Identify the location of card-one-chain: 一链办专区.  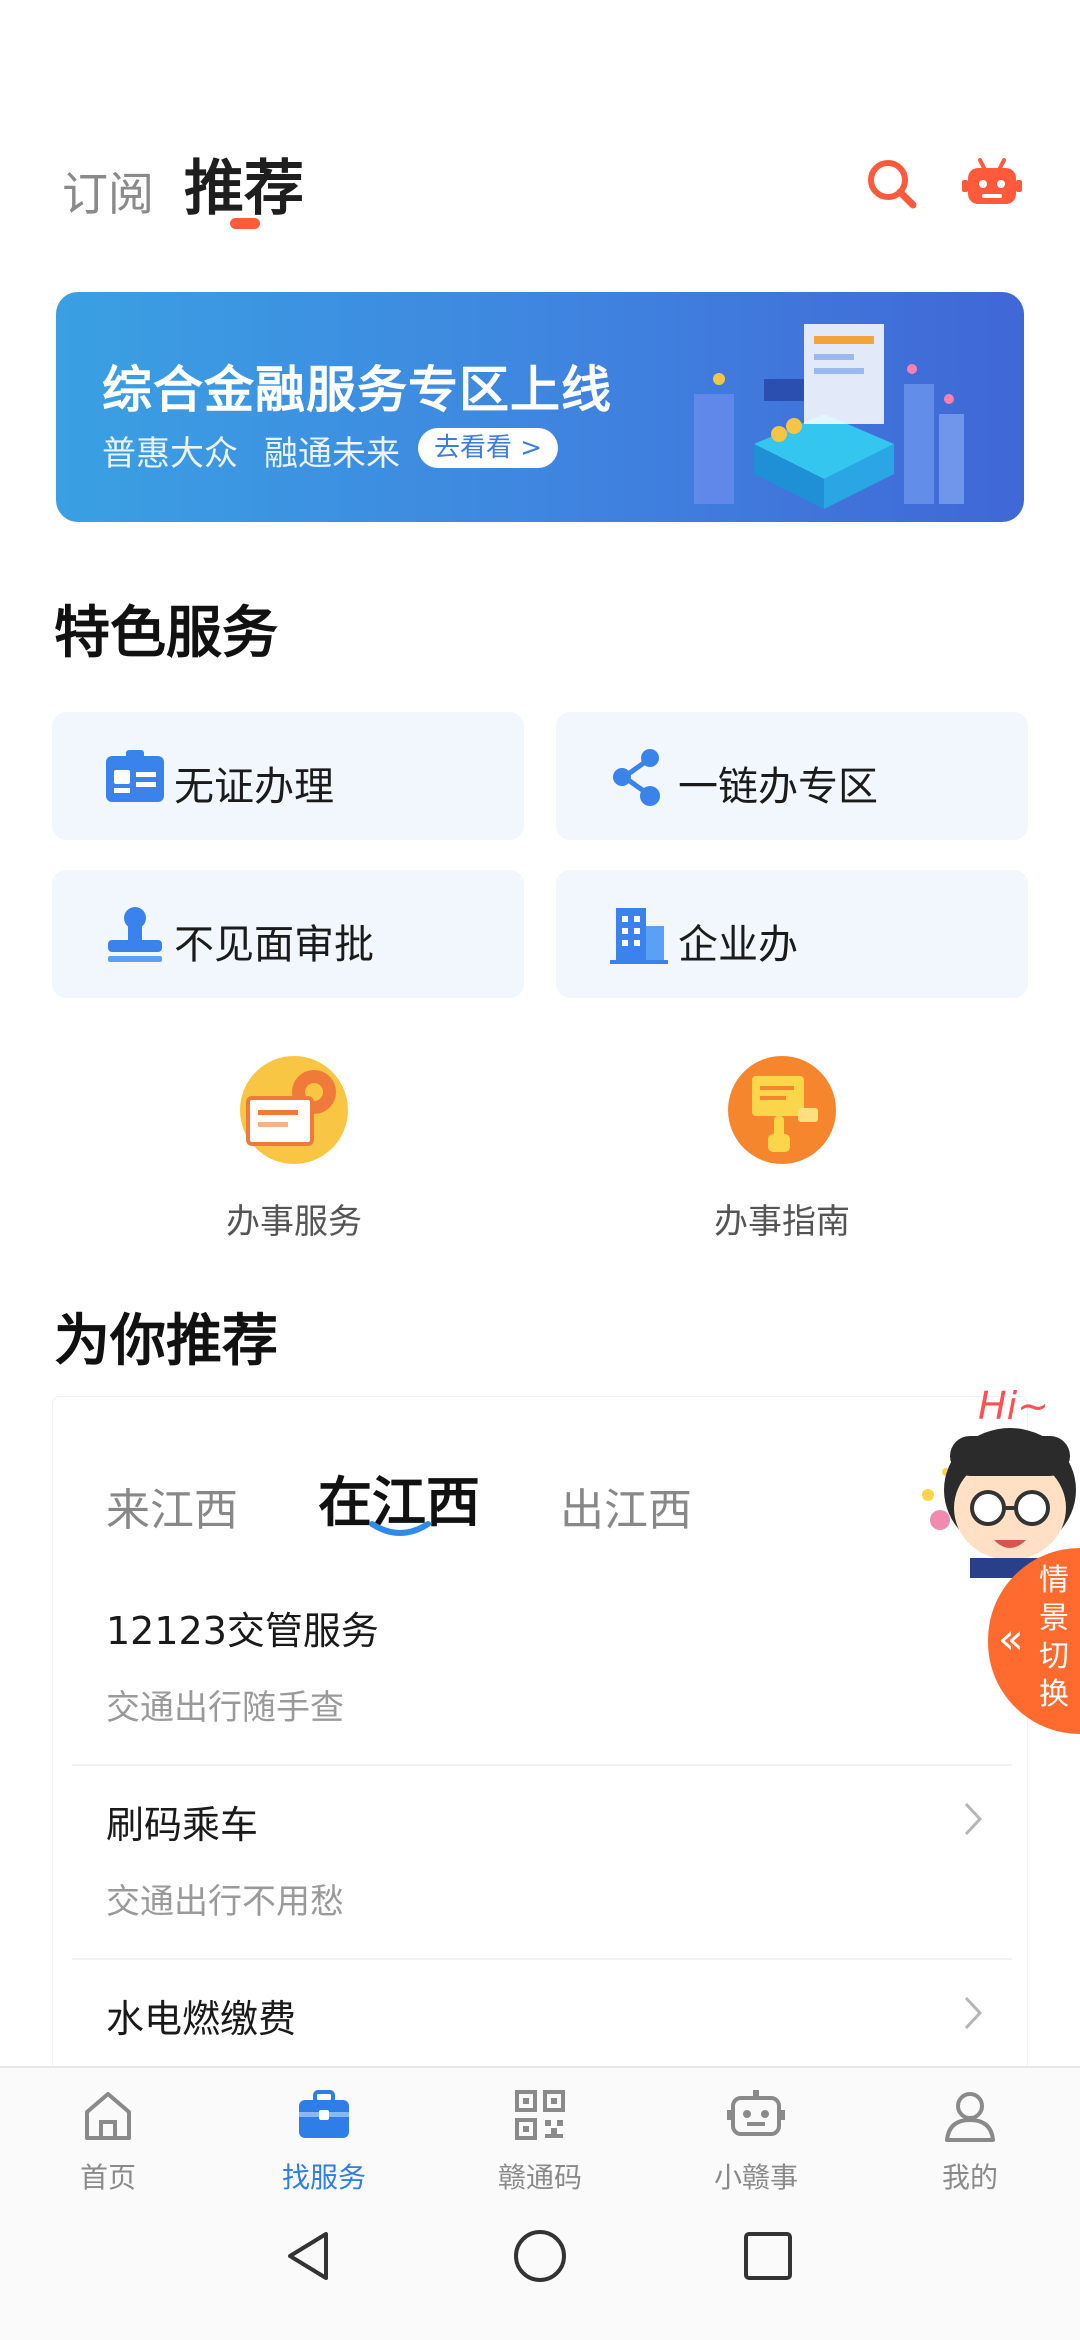
(792, 776).